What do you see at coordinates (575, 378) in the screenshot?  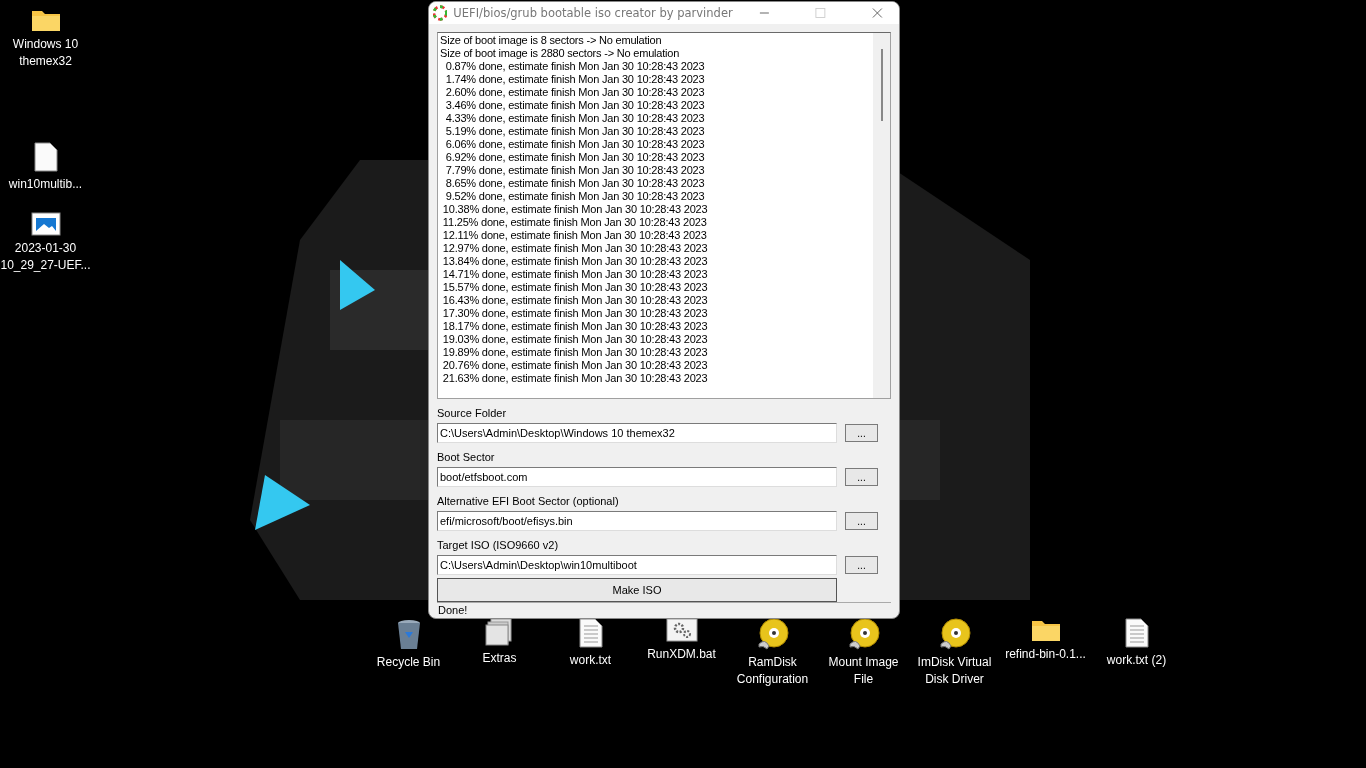 I see `log-line: 21.63% done, estimate finish Mon Jan 30 10:28:43 2023` at bounding box center [575, 378].